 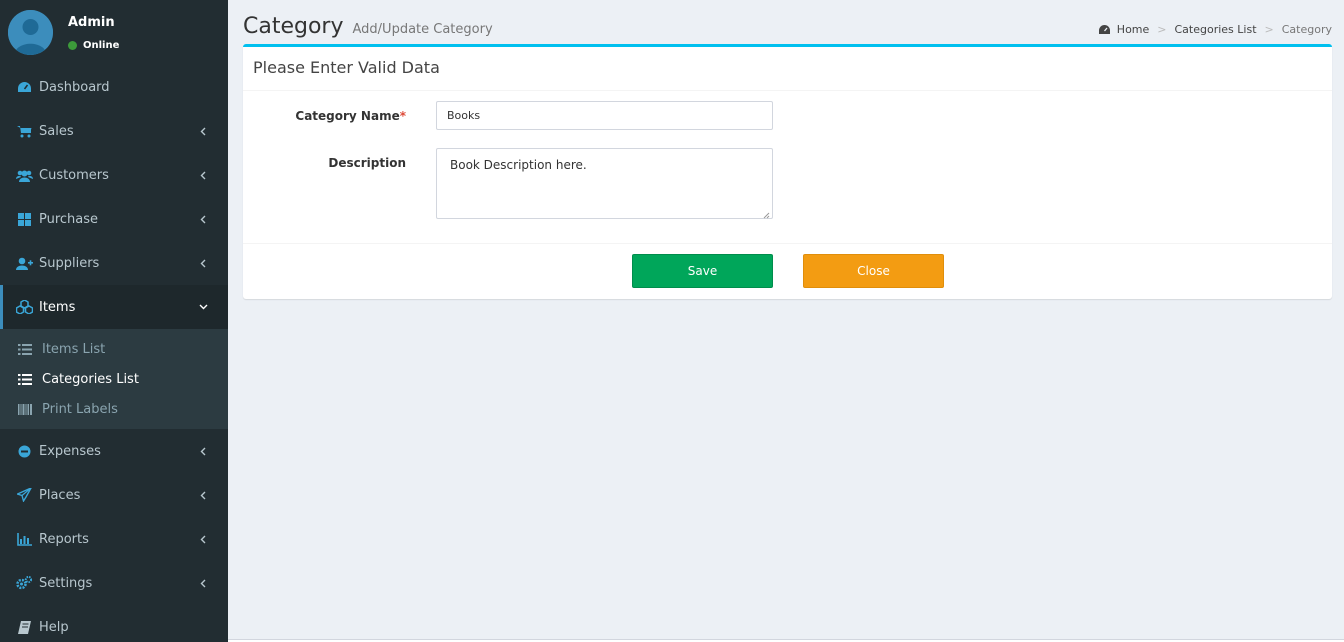 I want to click on category-name-label: Category Name*, so click(x=324, y=116).